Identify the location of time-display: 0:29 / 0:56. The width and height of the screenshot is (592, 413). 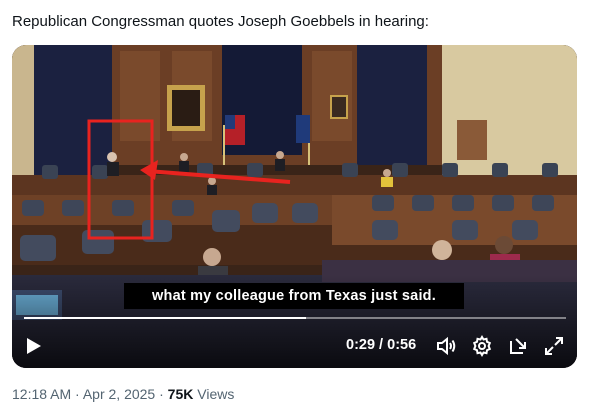
(381, 345).